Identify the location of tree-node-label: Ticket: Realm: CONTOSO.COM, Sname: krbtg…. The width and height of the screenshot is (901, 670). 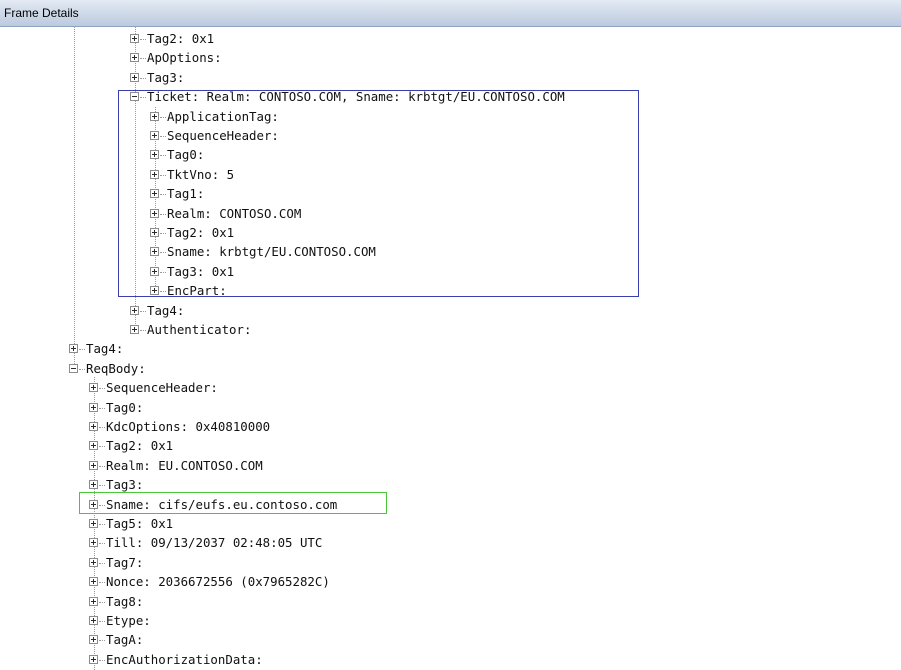
(356, 97).